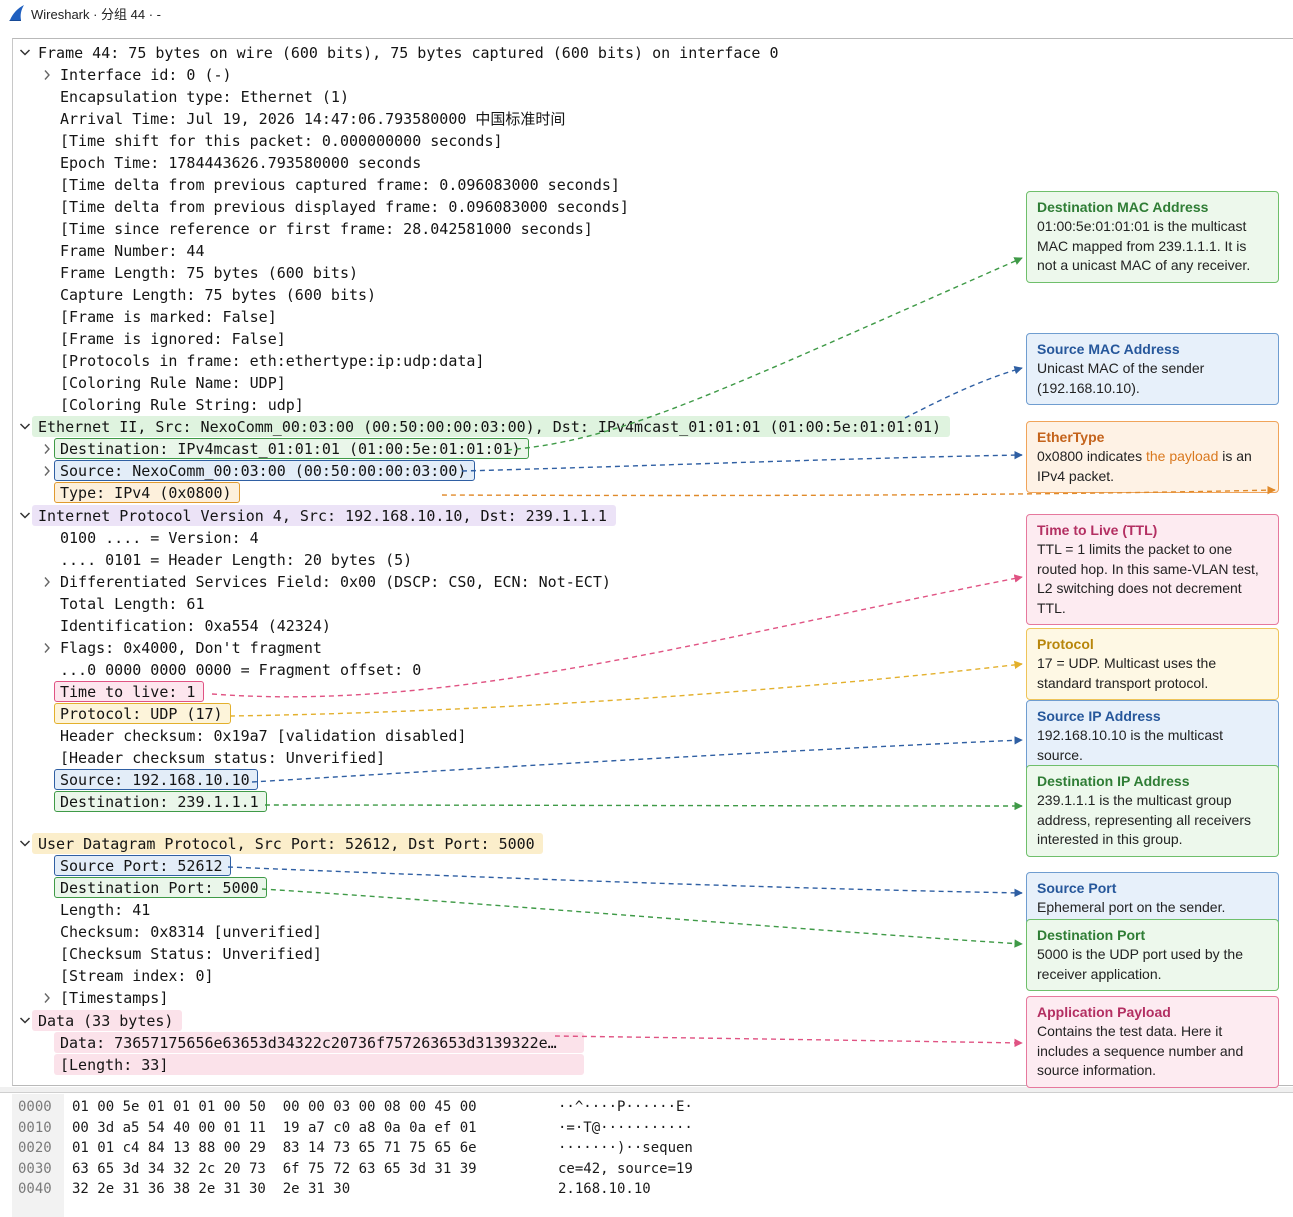 The image size is (1293, 1217). I want to click on tree-row-text: Flags: 0x4000, Don't fragment, so click(191, 648).